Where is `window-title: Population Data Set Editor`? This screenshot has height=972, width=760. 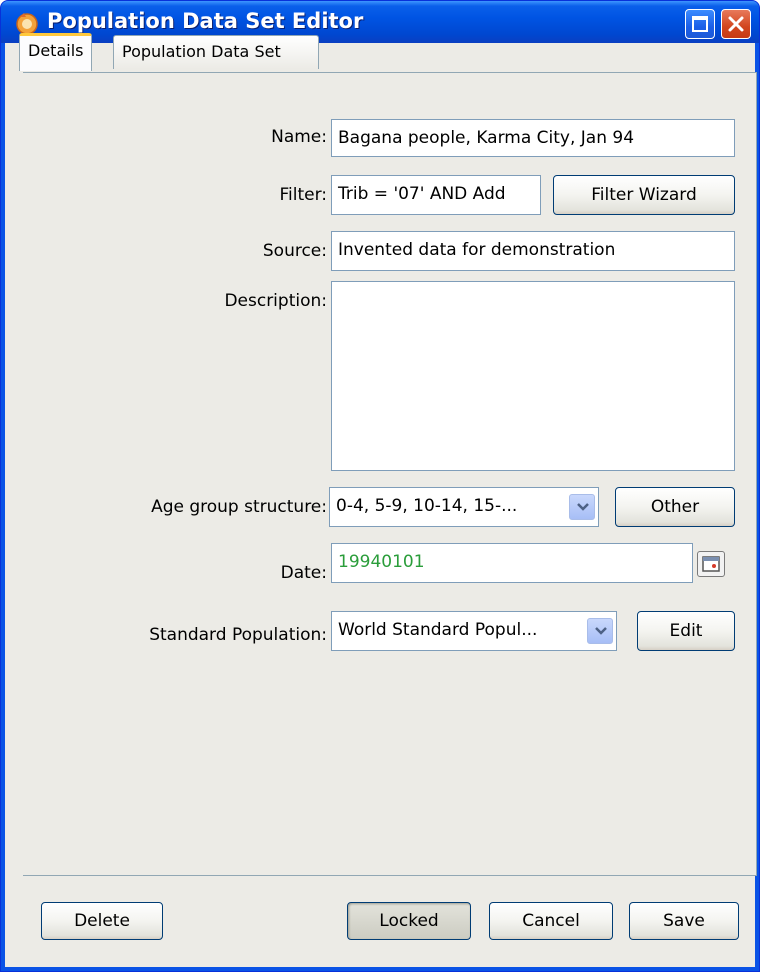 window-title: Population Data Set Editor is located at coordinates (205, 21).